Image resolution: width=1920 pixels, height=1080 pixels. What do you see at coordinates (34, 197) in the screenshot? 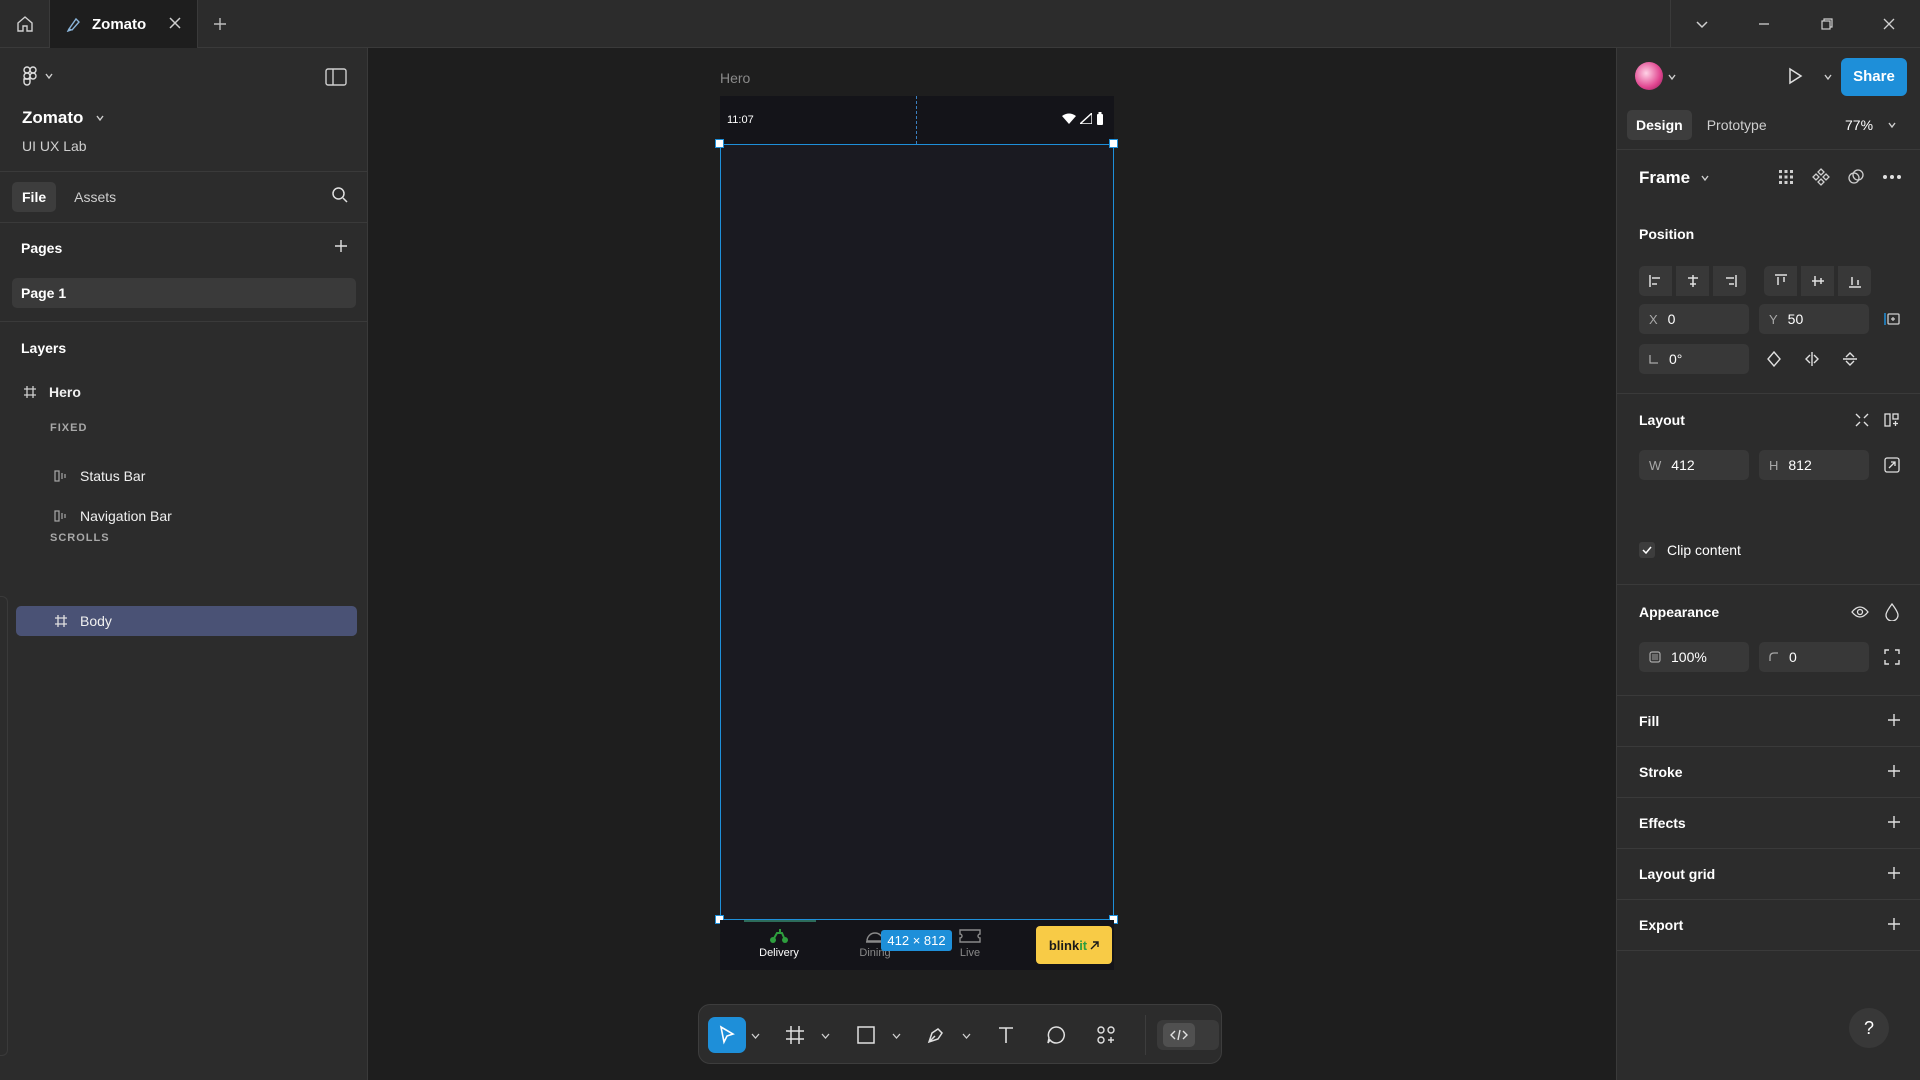
I see `tab-file: File` at bounding box center [34, 197].